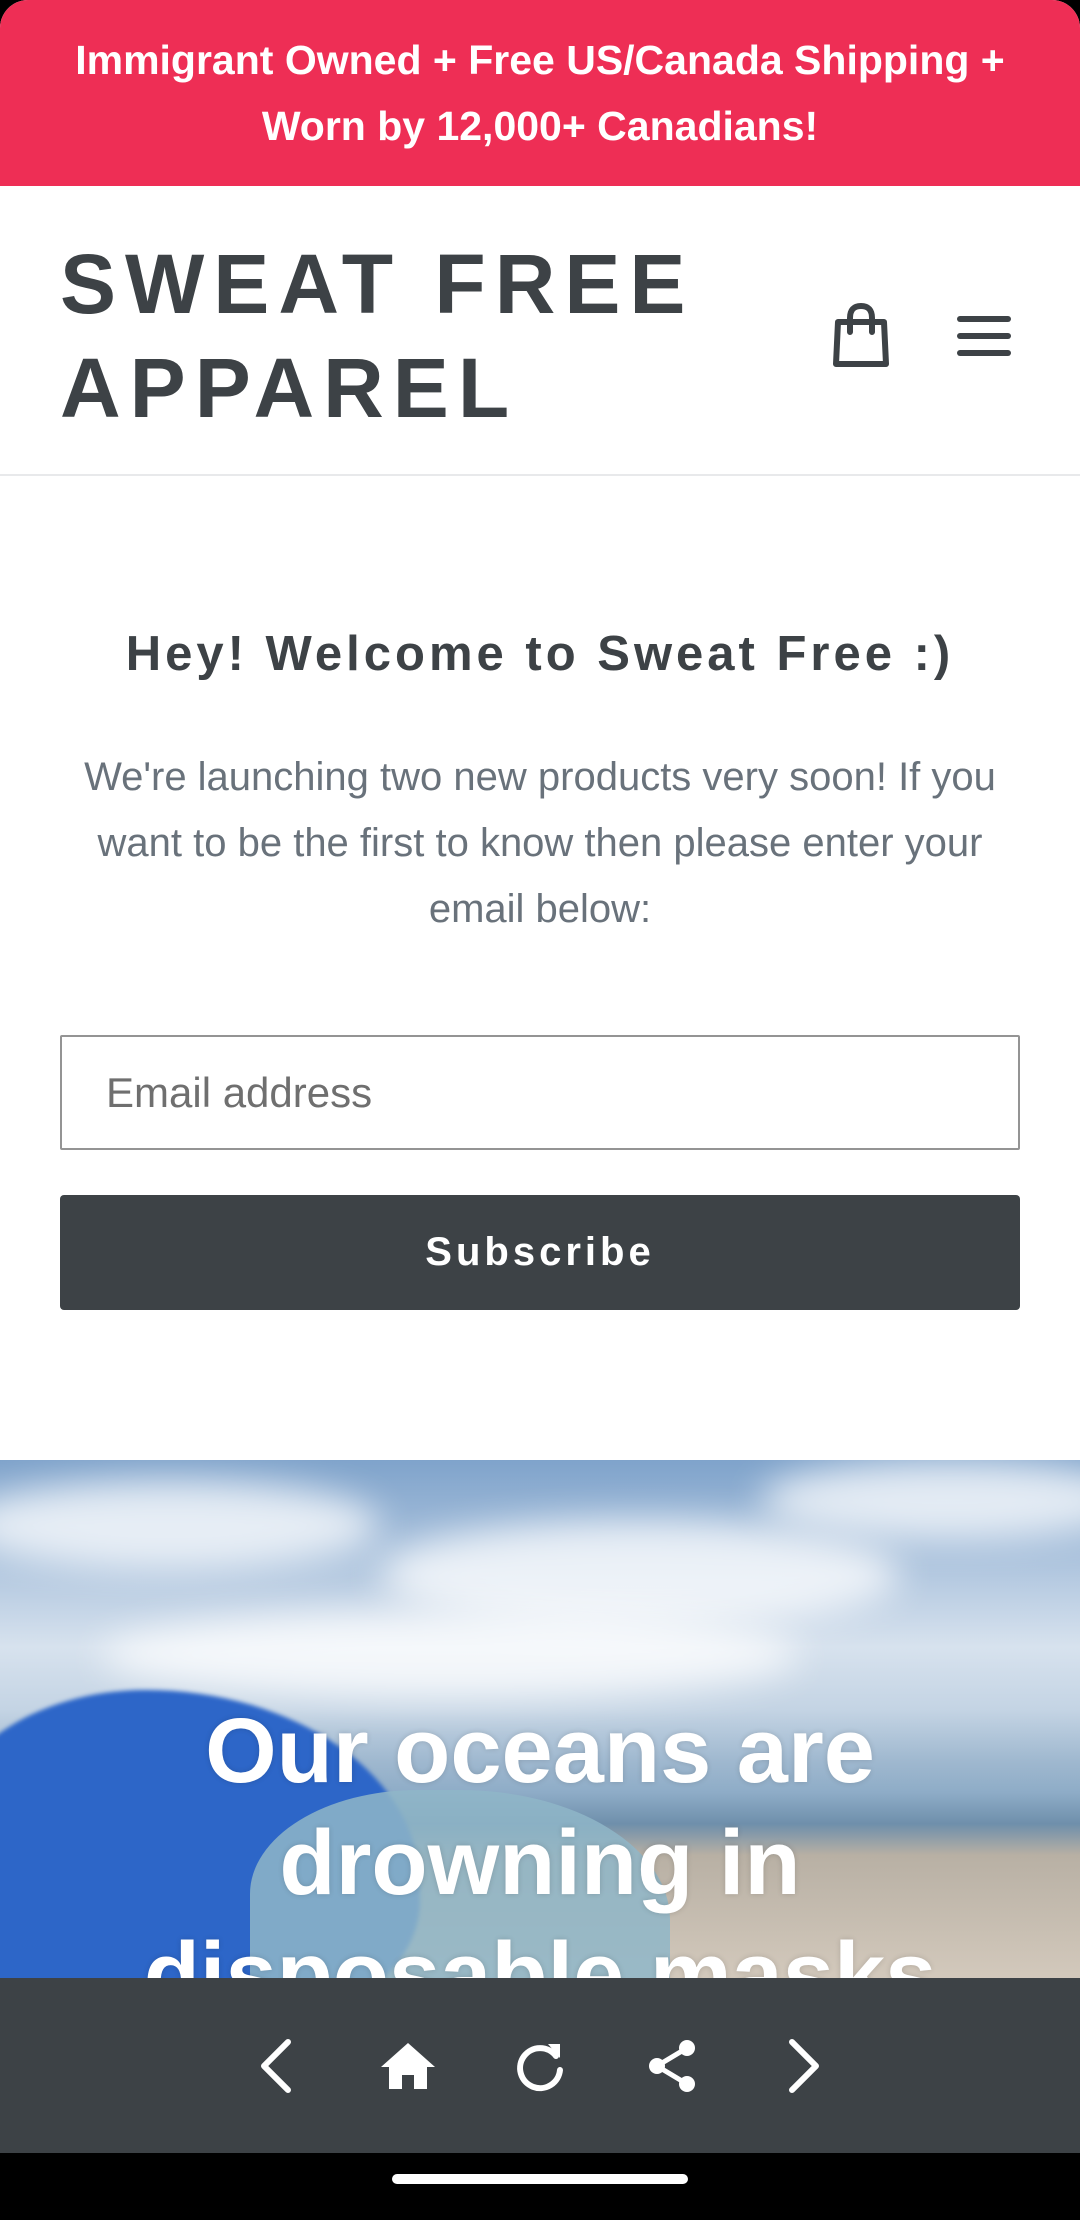  I want to click on subscribe-button: Subscribe, so click(540, 1252).